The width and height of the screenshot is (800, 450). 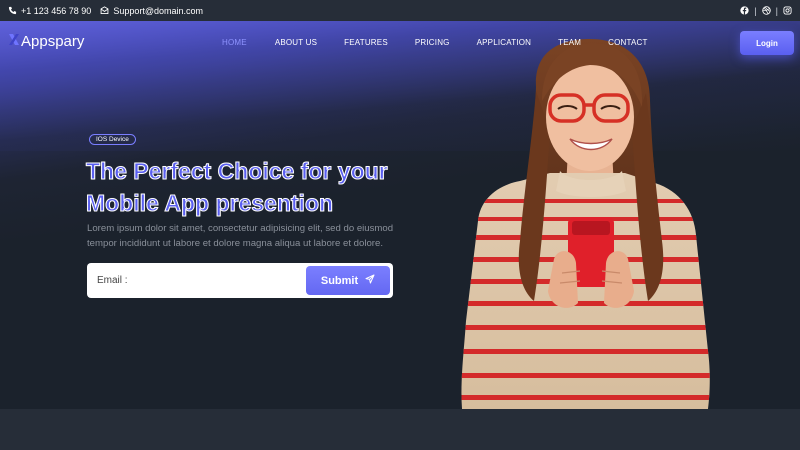 What do you see at coordinates (104, 10) in the screenshot?
I see `mail-icon` at bounding box center [104, 10].